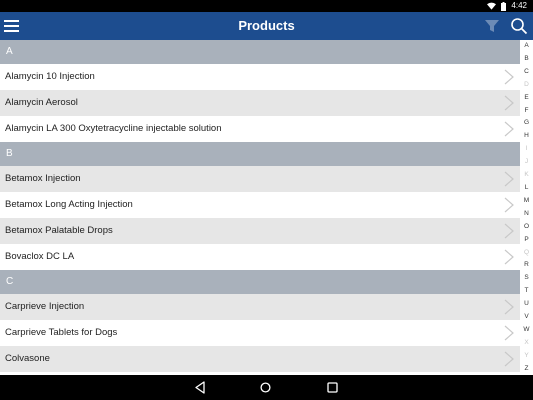  What do you see at coordinates (526, 343) in the screenshot?
I see `index-letter-x: X` at bounding box center [526, 343].